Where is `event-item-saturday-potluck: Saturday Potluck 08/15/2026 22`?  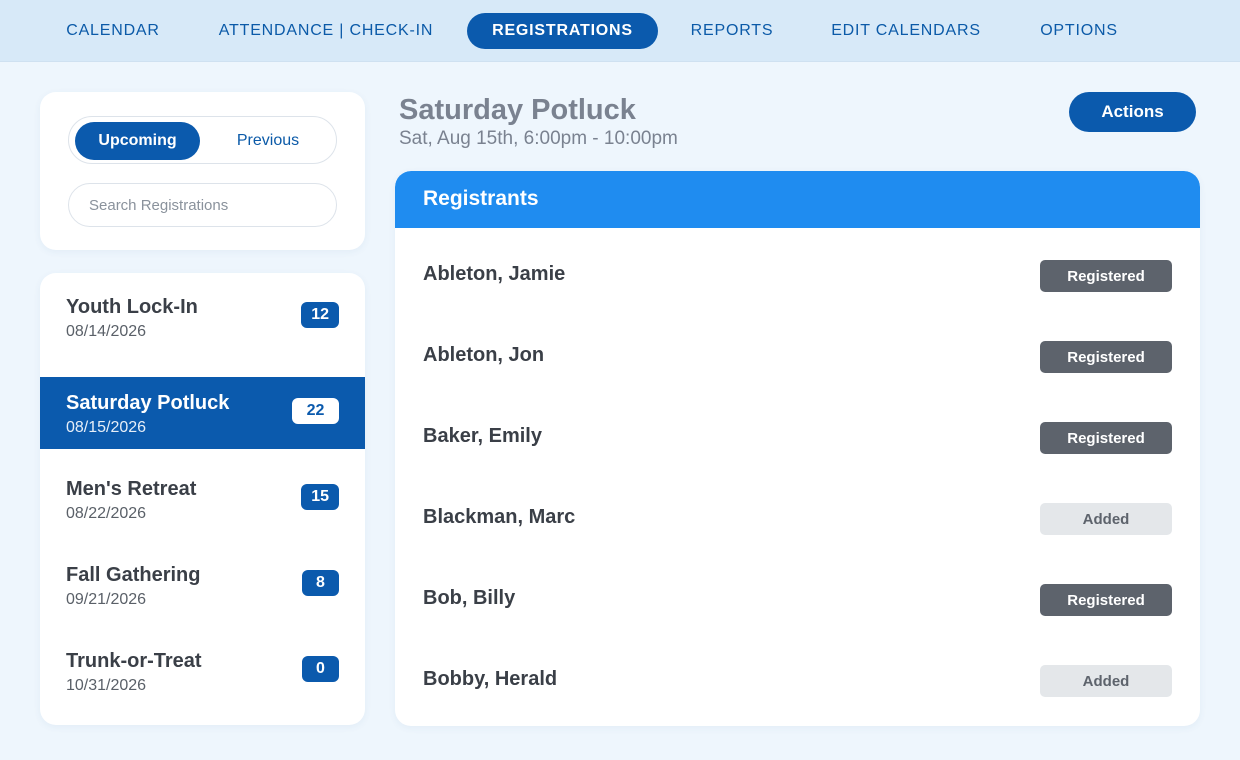
event-item-saturday-potluck: Saturday Potluck 08/15/2026 22 is located at coordinates (202, 413).